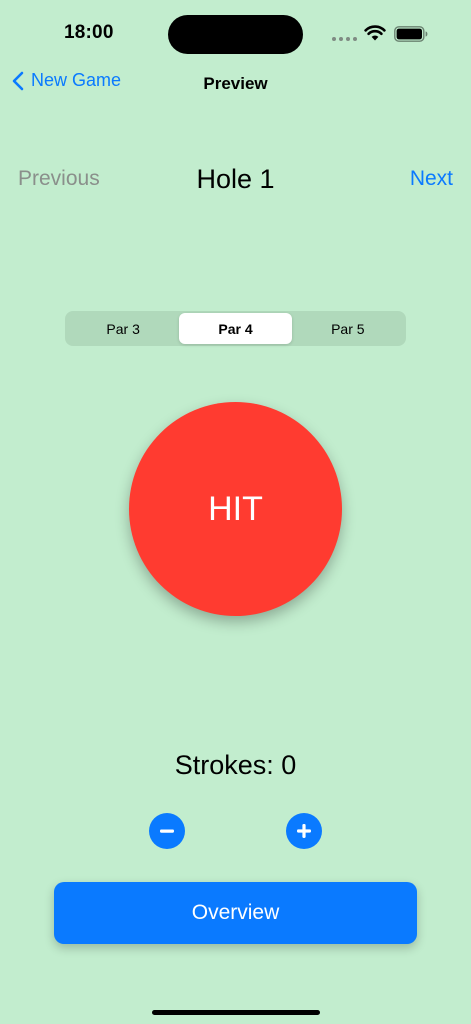 This screenshot has width=471, height=1024. What do you see at coordinates (348, 328) in the screenshot?
I see `segment-par-5: Par 5` at bounding box center [348, 328].